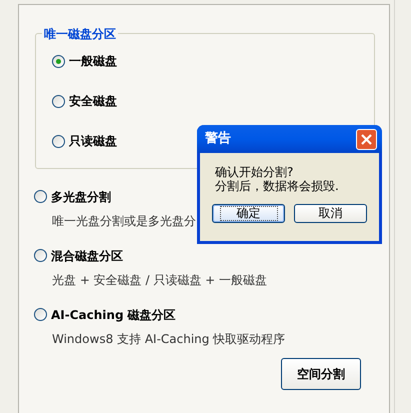 The image size is (411, 413). I want to click on radio-label: 混合磁盘分区, so click(87, 256).